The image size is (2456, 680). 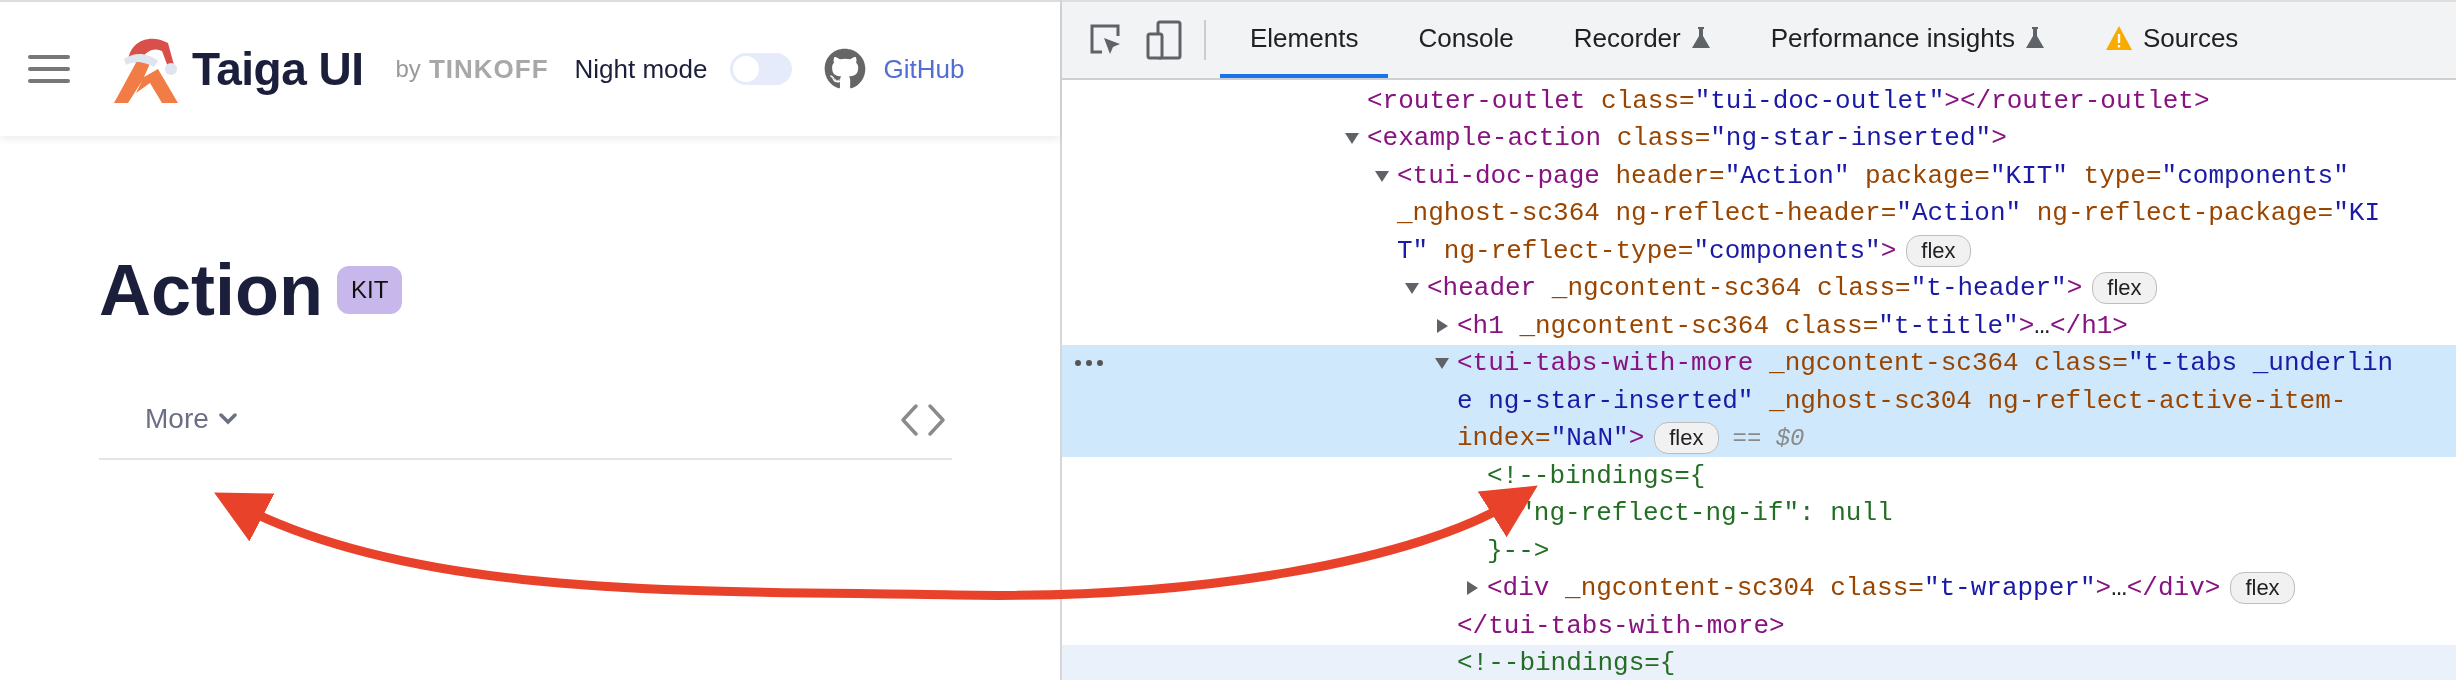 What do you see at coordinates (1759, 476) in the screenshot?
I see `tree-row: <!--bindings={` at bounding box center [1759, 476].